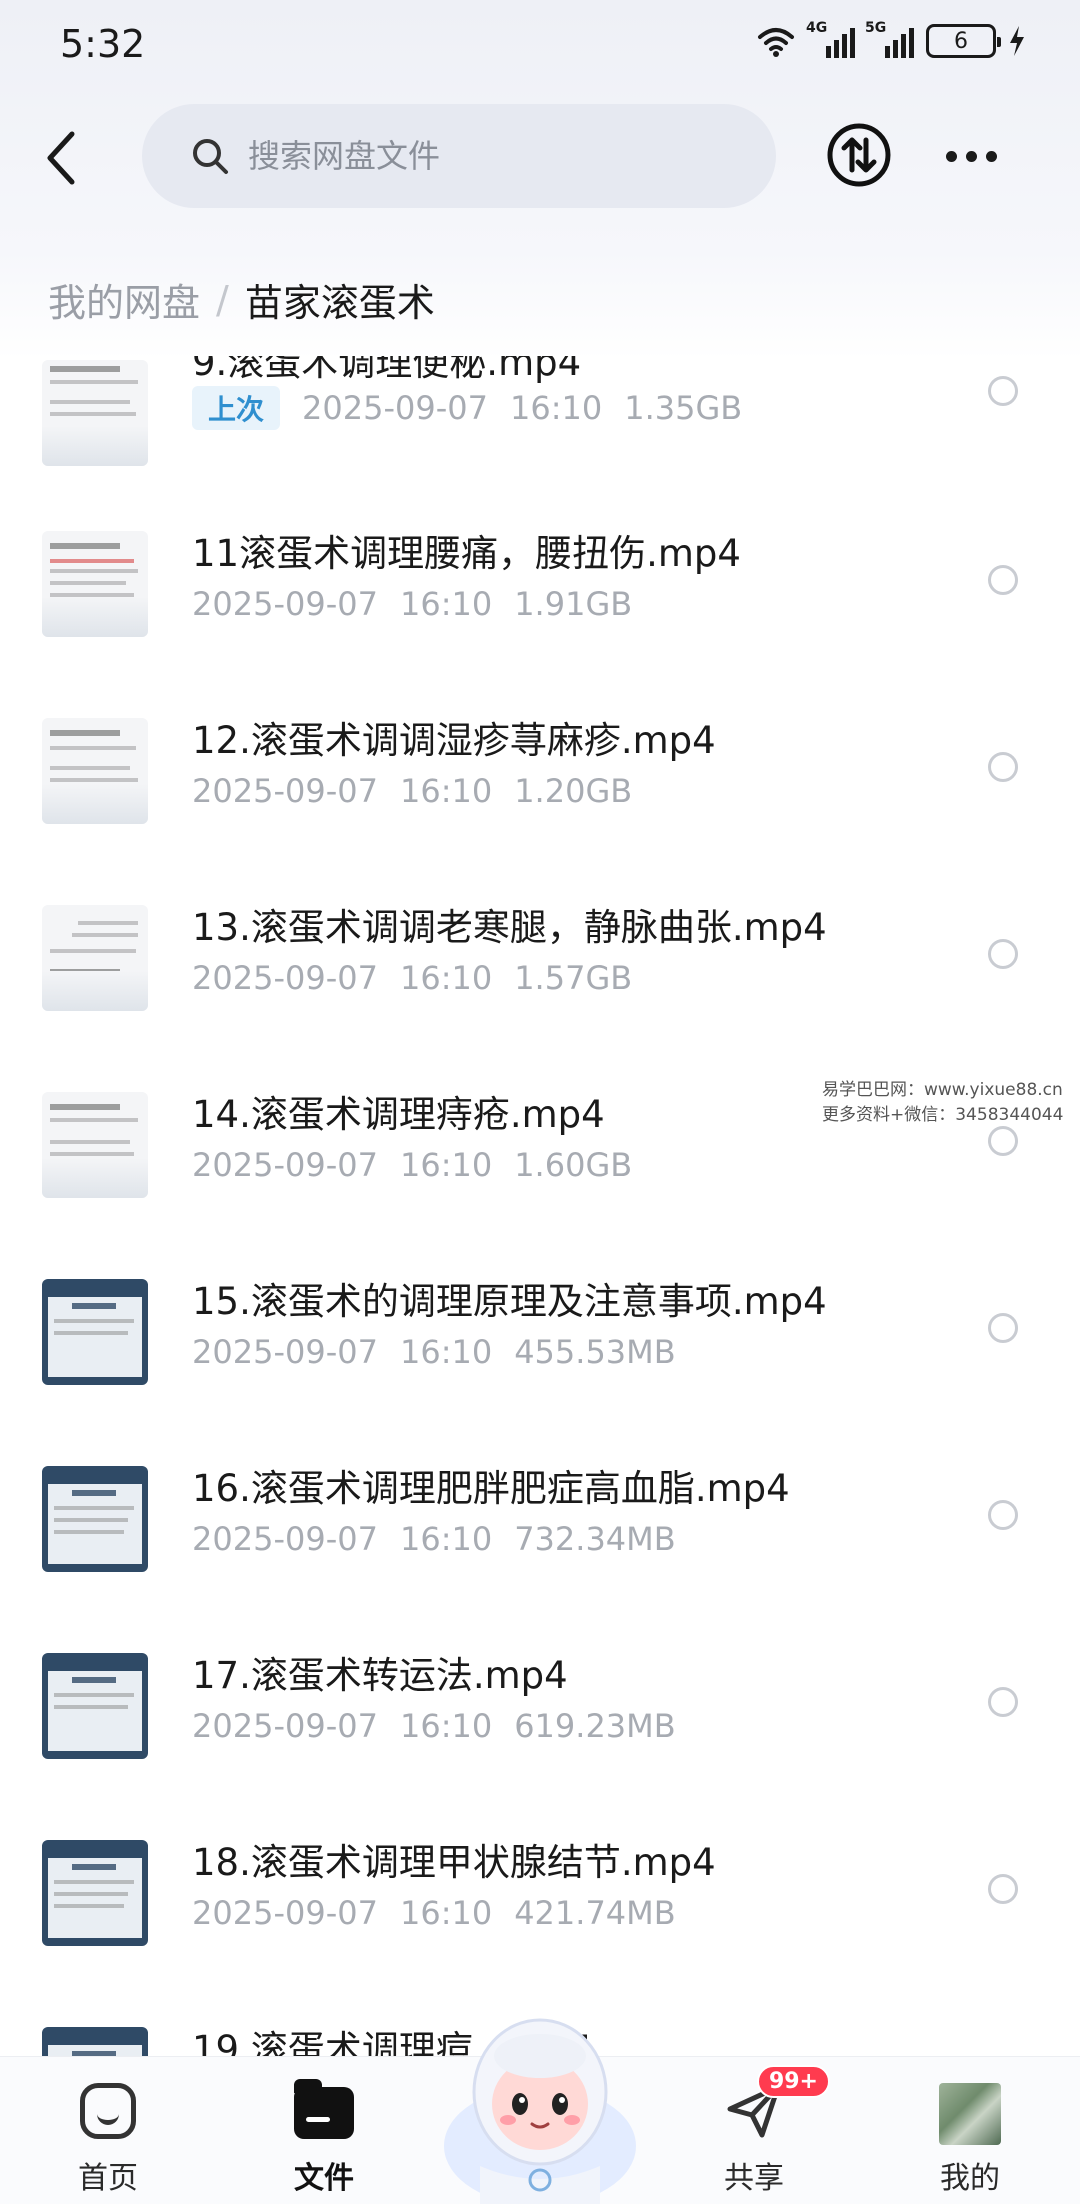  Describe the element at coordinates (398, 1114) in the screenshot. I see `file-name: 14.滚蛋术调理痔疮.mp4` at that location.